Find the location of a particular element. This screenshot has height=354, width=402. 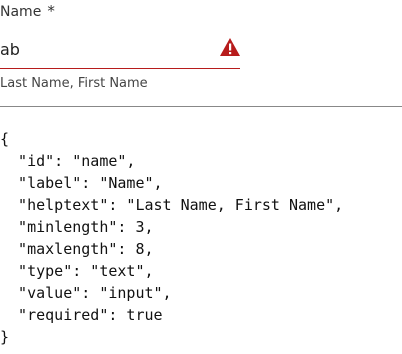

field-helptext: Last Name, First Name is located at coordinates (74, 83).